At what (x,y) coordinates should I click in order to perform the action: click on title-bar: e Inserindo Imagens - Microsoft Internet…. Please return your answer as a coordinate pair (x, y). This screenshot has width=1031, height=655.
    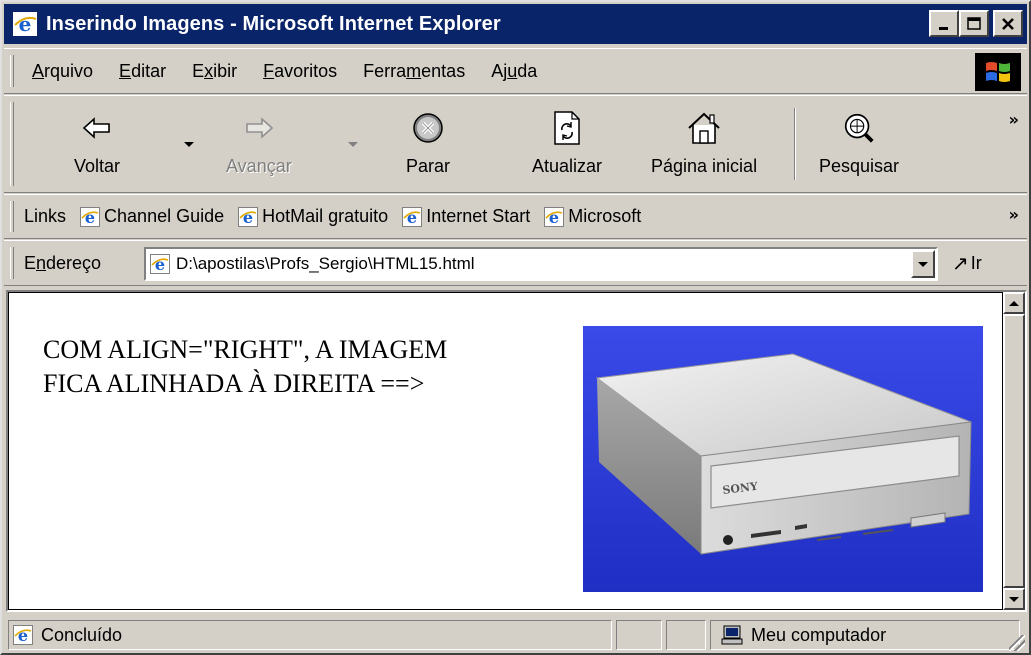
    Looking at the image, I should click on (515, 24).